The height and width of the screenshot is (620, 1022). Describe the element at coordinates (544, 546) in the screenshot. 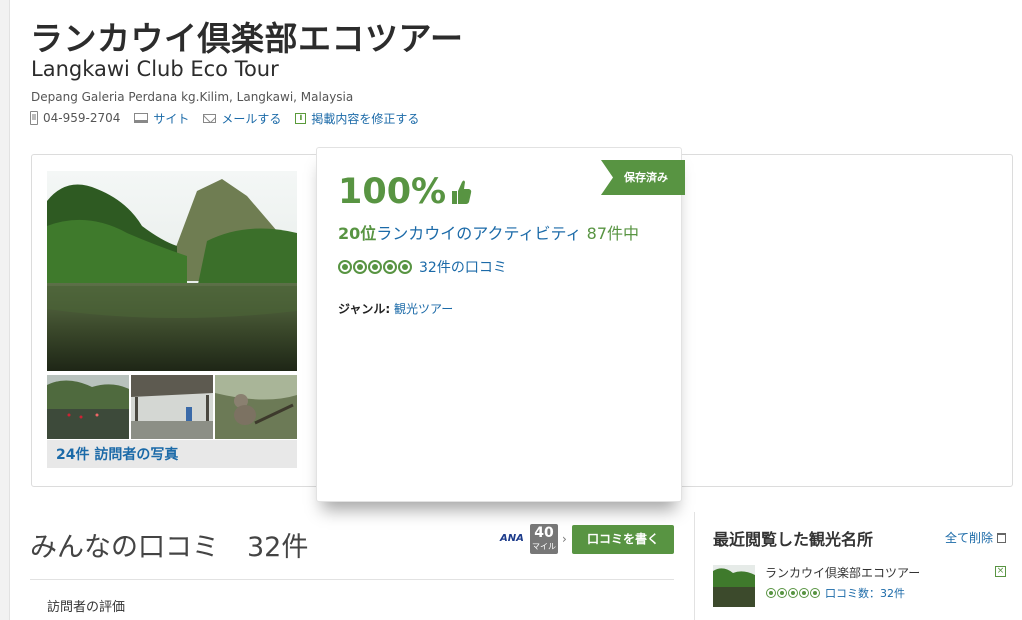

I see `miles-unit: マイル` at that location.